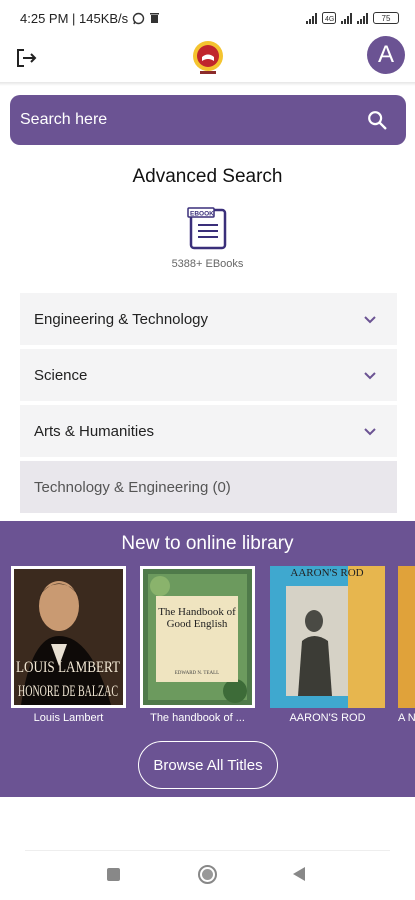 This screenshot has width=415, height=900. What do you see at coordinates (208, 229) in the screenshot?
I see `ebook-icon: EBOOK` at bounding box center [208, 229].